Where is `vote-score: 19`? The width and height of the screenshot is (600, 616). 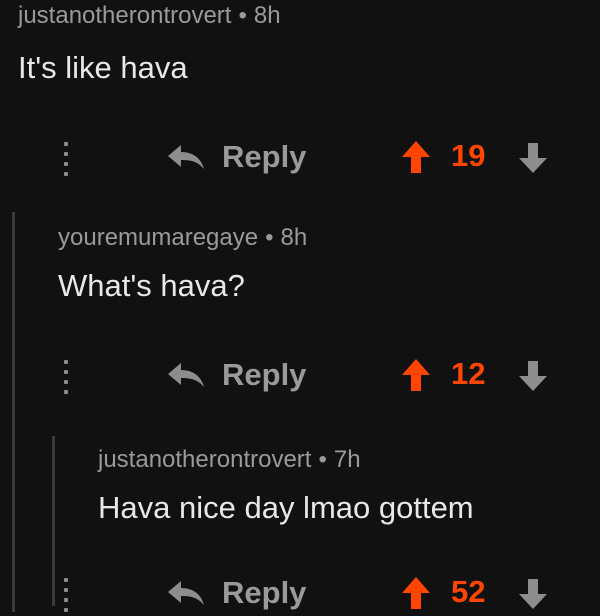 vote-score: 19 is located at coordinates (468, 155).